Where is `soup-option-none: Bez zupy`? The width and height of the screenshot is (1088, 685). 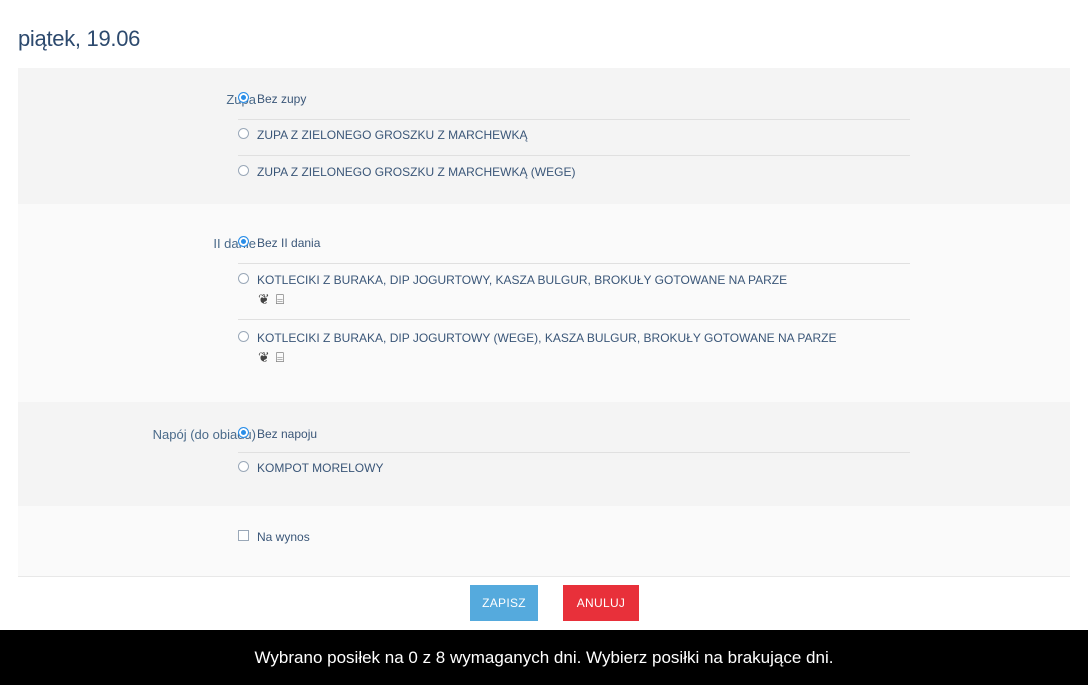 soup-option-none: Bez zupy is located at coordinates (574, 105).